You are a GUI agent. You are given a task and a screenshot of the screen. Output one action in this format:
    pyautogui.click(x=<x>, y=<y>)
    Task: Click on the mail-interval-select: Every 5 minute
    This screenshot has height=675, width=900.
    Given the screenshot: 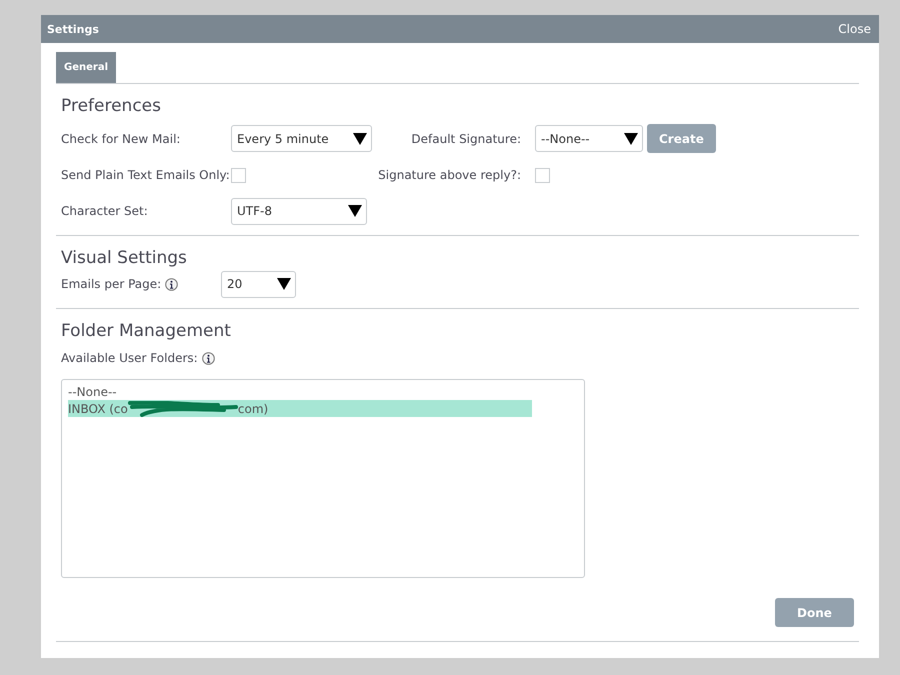 What is the action you would take?
    pyautogui.click(x=301, y=138)
    